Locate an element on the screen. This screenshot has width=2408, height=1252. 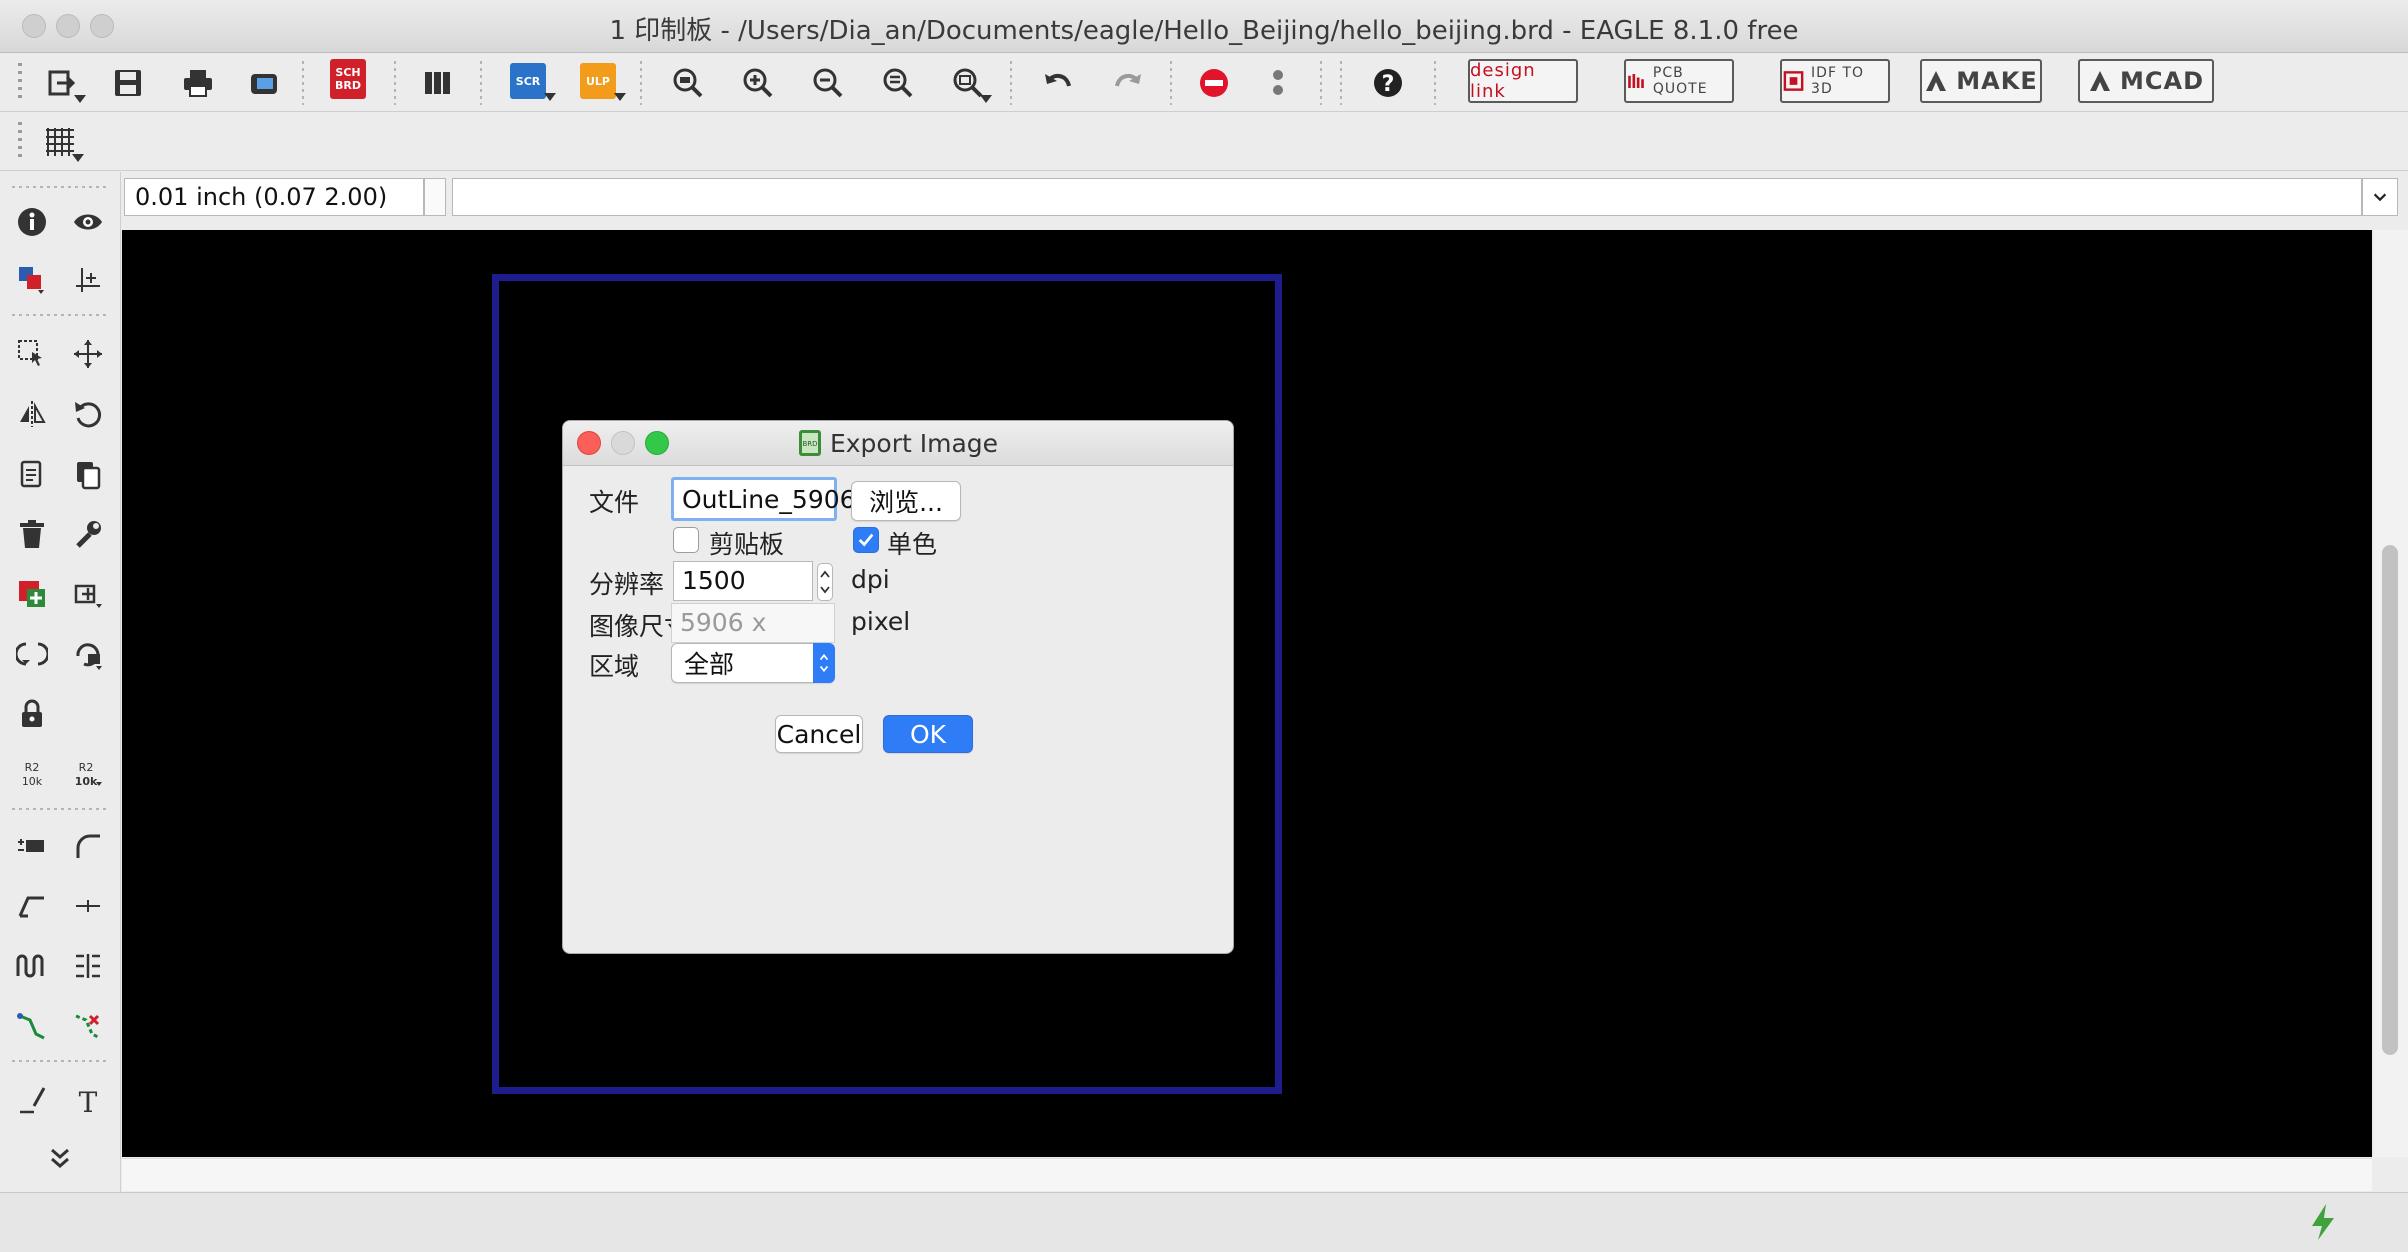
make-button: MAKE is located at coordinates (1981, 81).